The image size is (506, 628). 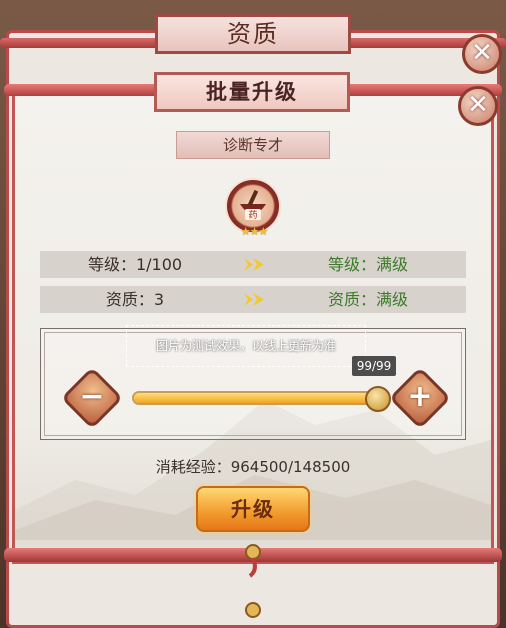 What do you see at coordinates (135, 264) in the screenshot?
I see `level-current: 等级：1/100` at bounding box center [135, 264].